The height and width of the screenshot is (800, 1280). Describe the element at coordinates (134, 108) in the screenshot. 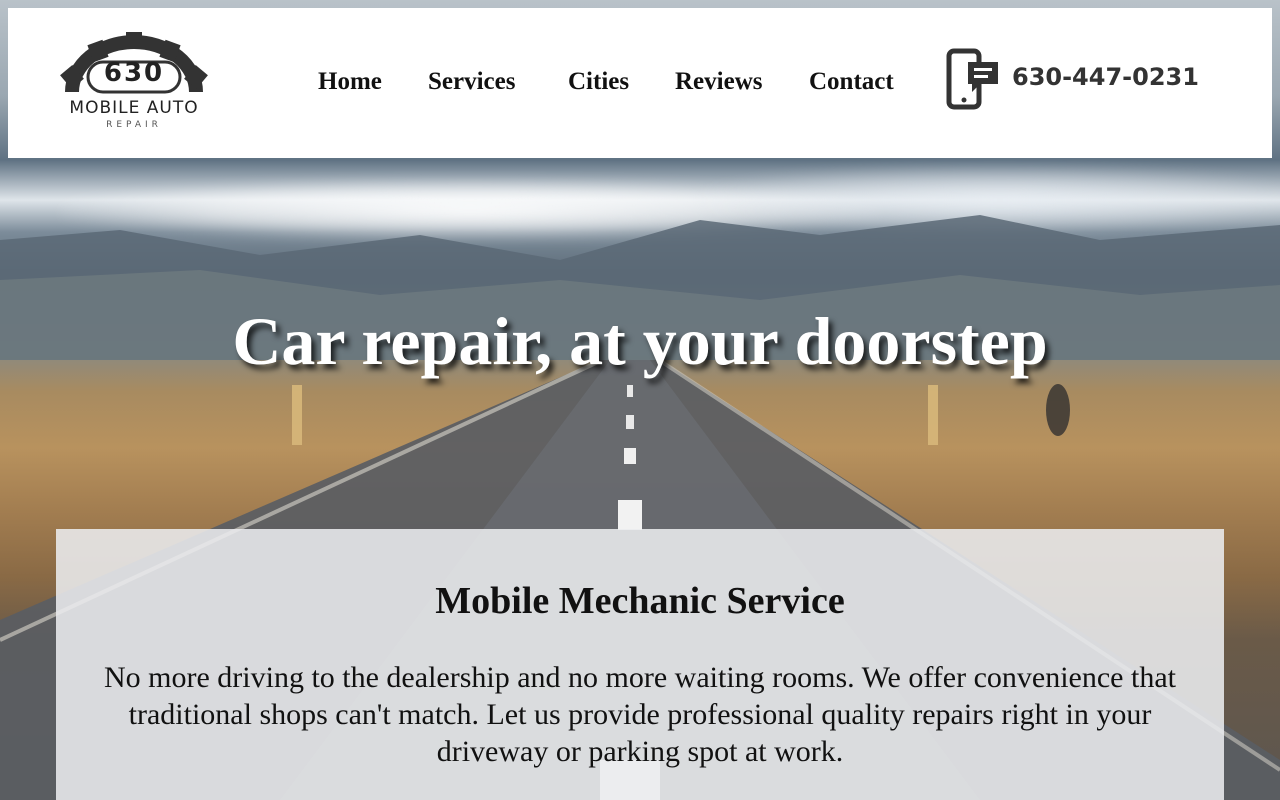

I see `logo-name: MOBILE AUTO` at that location.